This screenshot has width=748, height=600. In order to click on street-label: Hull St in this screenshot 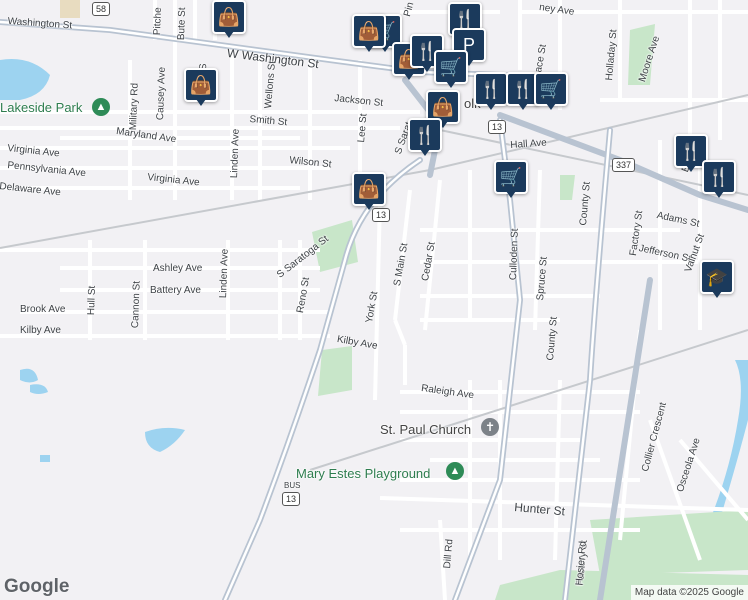, I will do `click(92, 300)`.